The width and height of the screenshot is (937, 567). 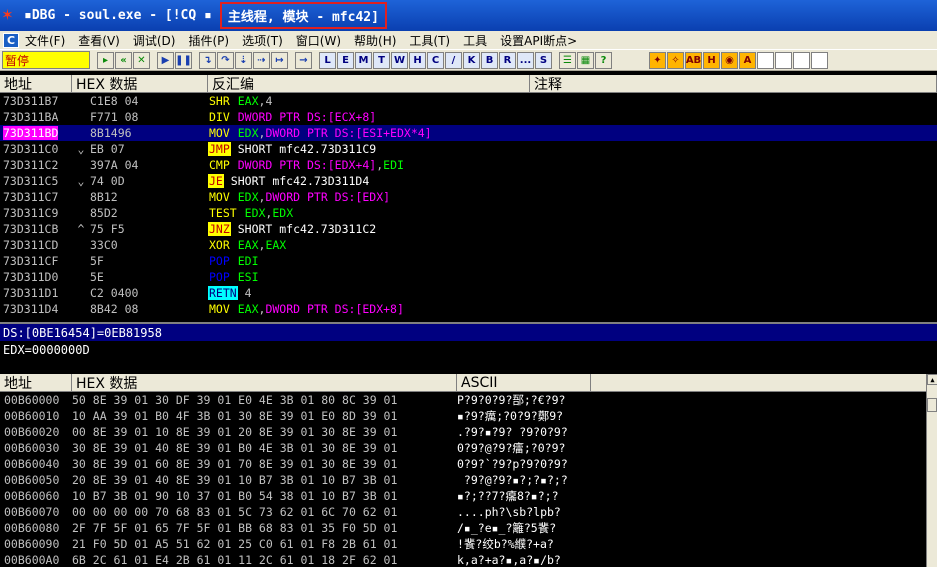 I want to click on plugin-eye-icon: ◉, so click(x=729, y=60).